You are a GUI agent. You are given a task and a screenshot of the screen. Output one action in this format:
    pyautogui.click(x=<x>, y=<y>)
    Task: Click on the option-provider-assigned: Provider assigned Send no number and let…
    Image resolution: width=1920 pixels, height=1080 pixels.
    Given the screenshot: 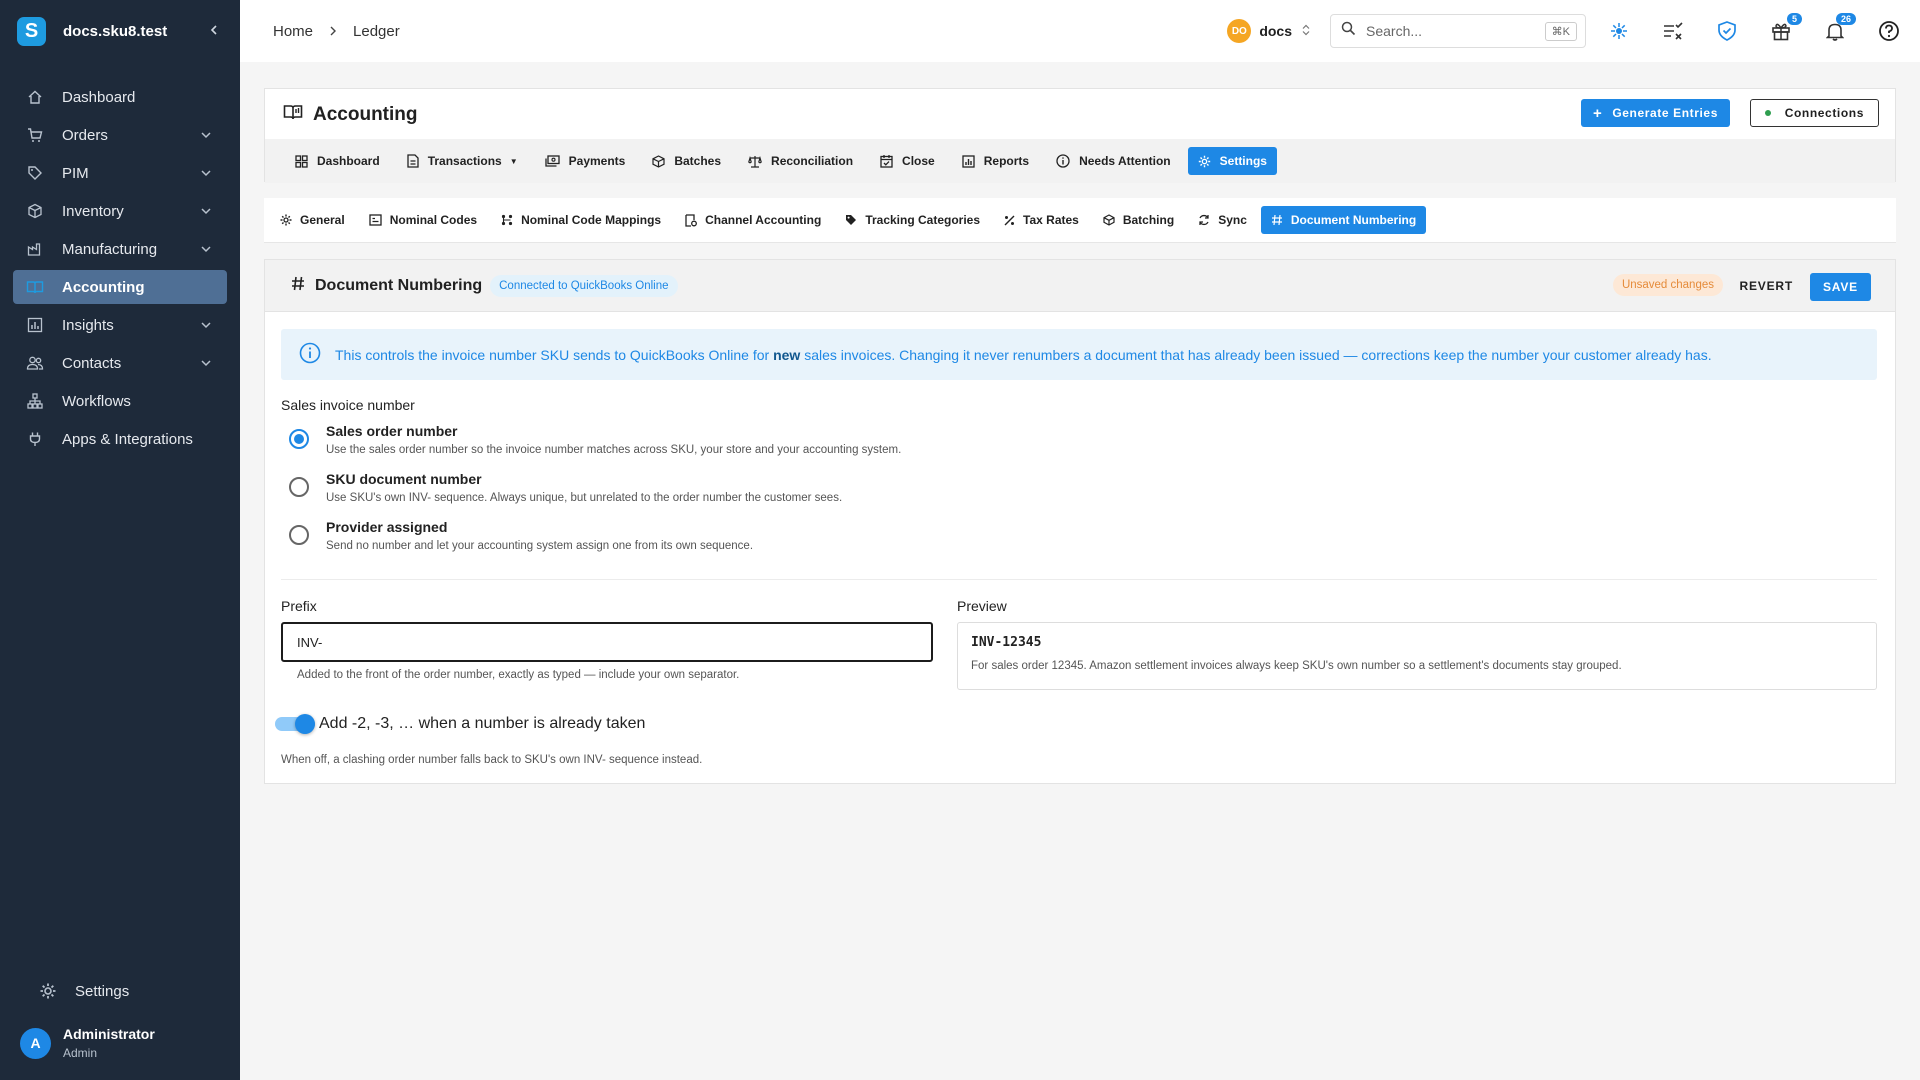 What is the action you would take?
    pyautogui.click(x=521, y=535)
    